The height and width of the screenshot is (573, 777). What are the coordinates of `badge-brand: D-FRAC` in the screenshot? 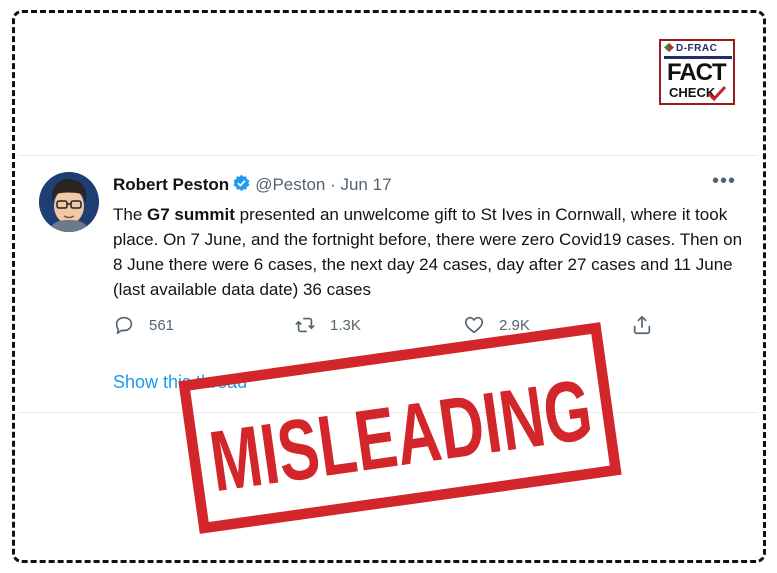 It's located at (698, 48).